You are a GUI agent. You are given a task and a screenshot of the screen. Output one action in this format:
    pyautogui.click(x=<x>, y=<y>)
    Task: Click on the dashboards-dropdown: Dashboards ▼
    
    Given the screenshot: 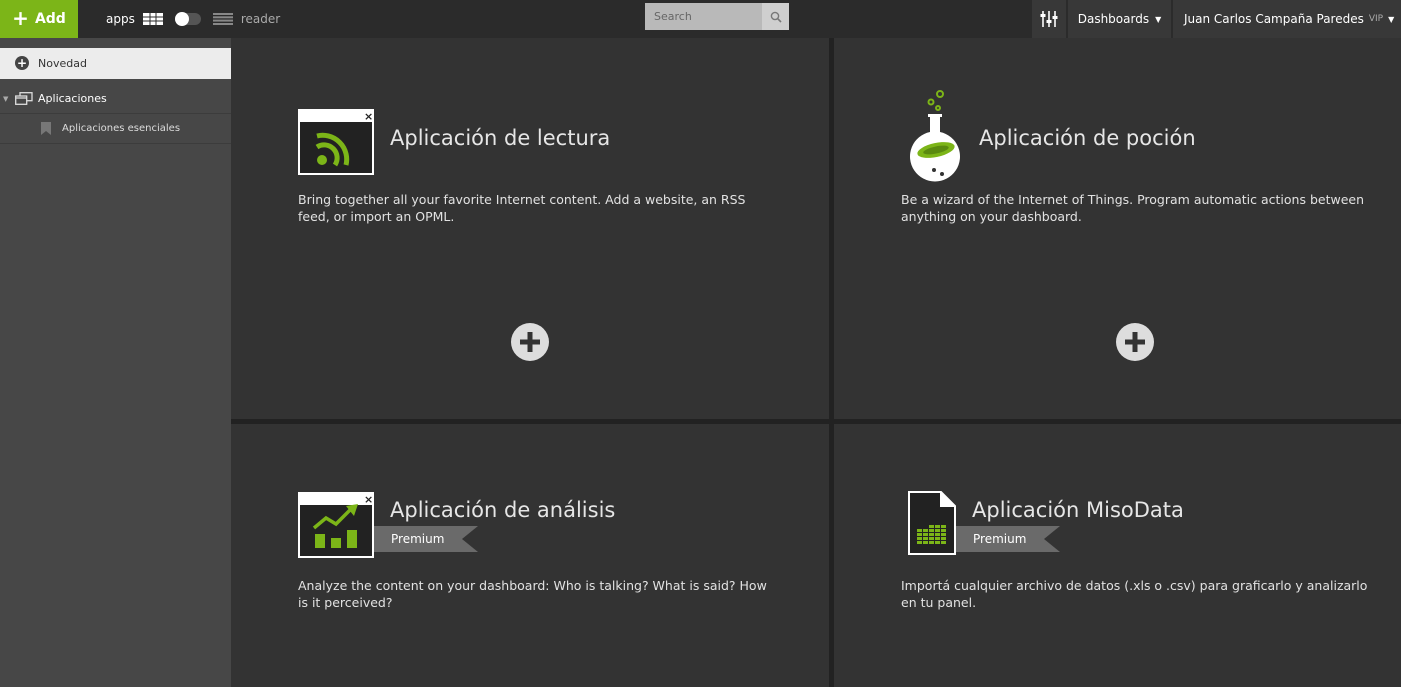 What is the action you would take?
    pyautogui.click(x=1119, y=19)
    